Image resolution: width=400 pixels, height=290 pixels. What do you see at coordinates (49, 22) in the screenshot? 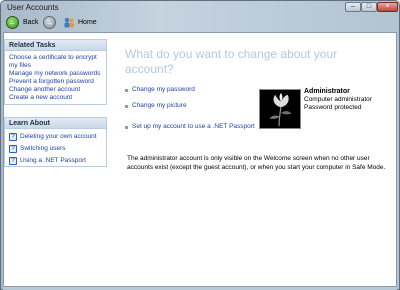
I see `forward-arrow-icon: →` at bounding box center [49, 22].